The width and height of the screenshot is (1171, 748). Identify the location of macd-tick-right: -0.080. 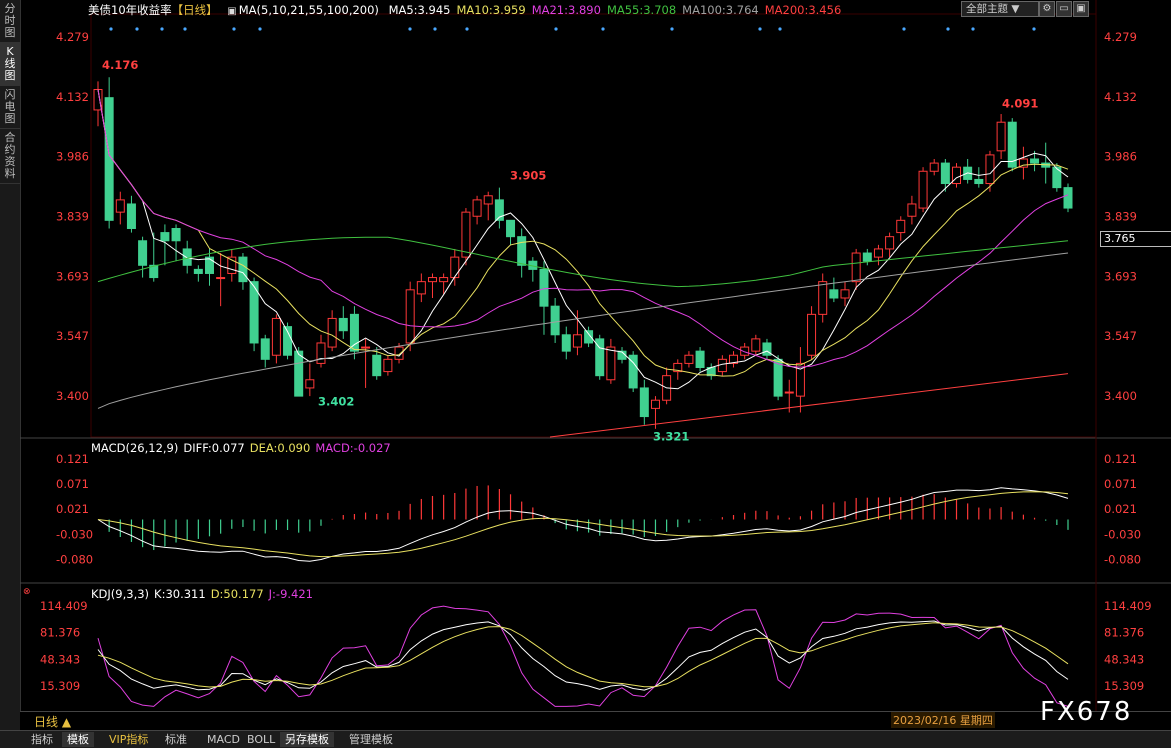
(1122, 560).